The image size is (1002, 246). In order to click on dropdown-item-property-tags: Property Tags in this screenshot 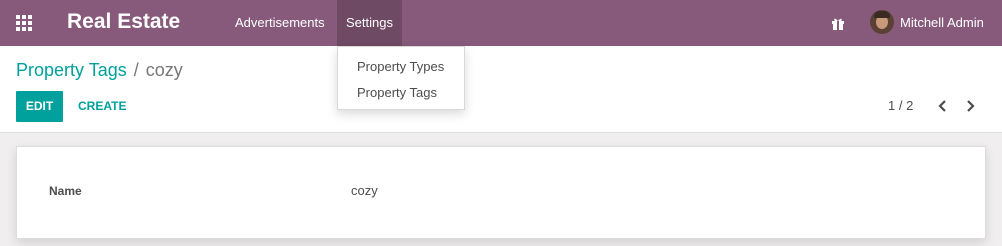, I will do `click(397, 92)`.